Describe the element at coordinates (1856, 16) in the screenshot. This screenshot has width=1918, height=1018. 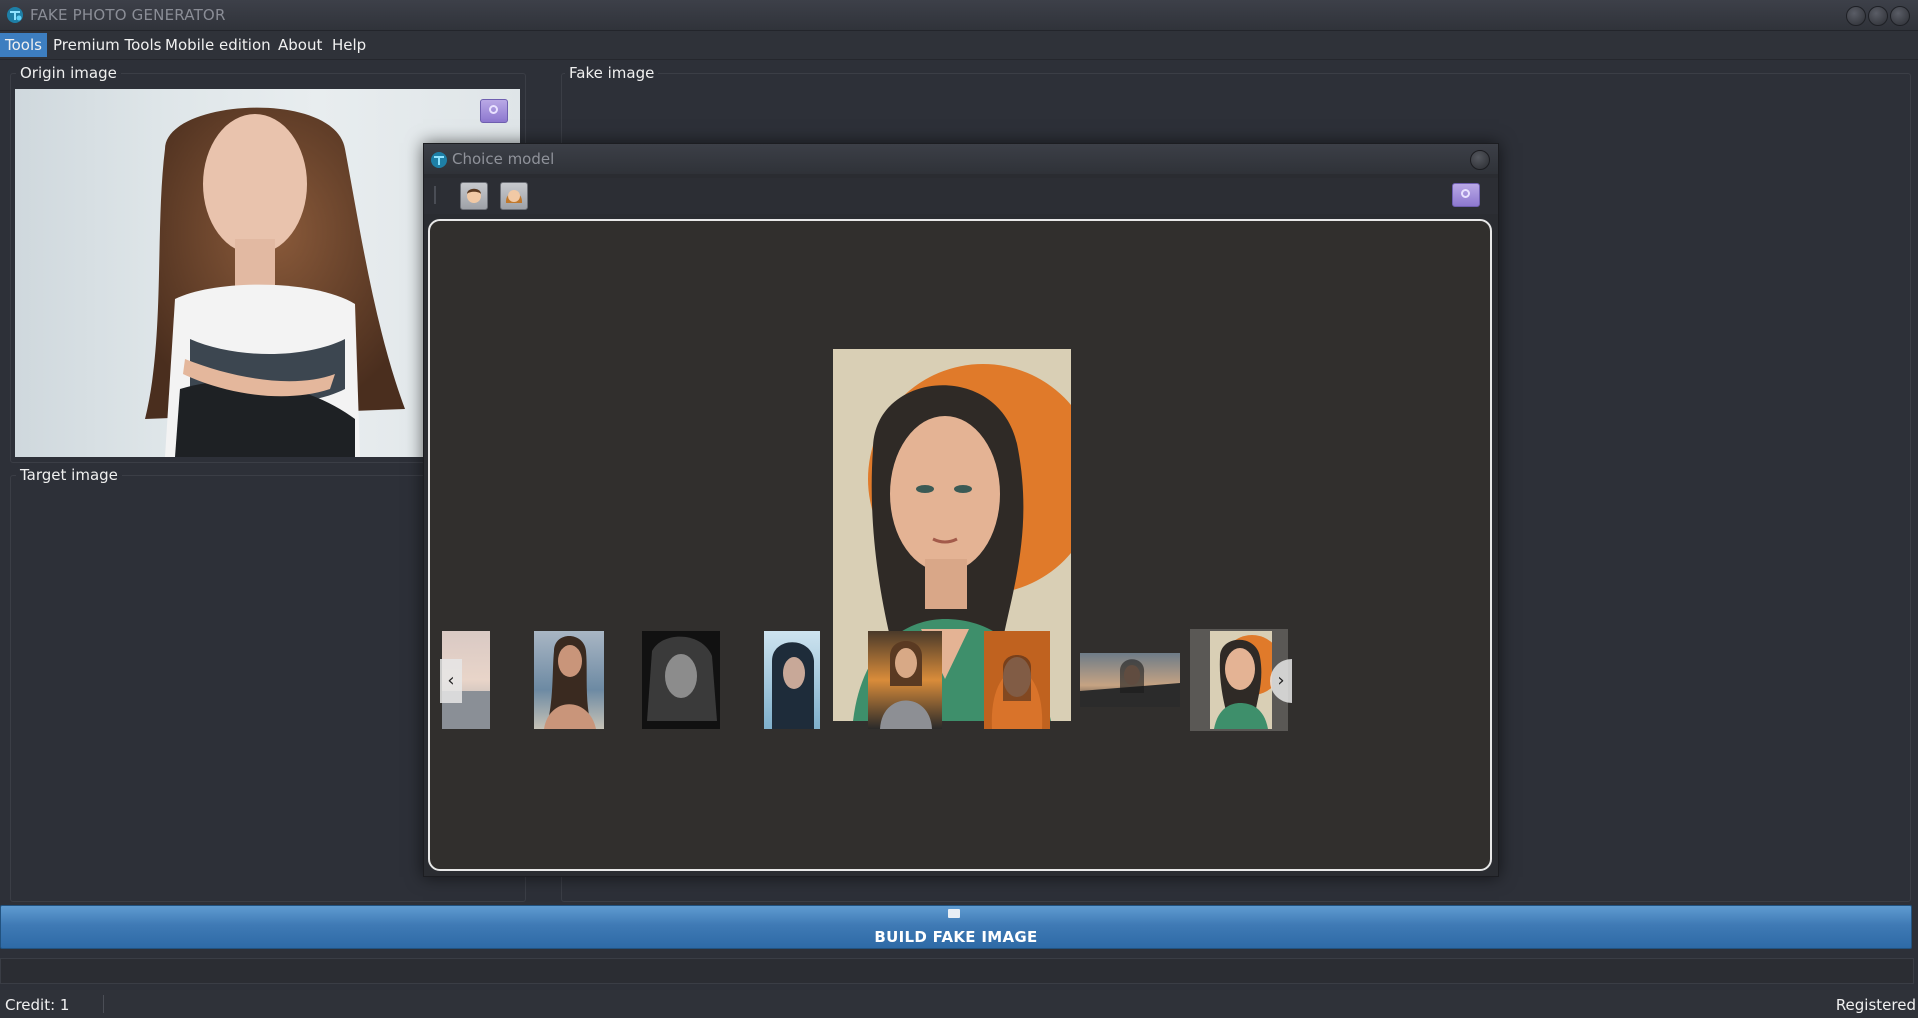
I see `minimize-button` at that location.